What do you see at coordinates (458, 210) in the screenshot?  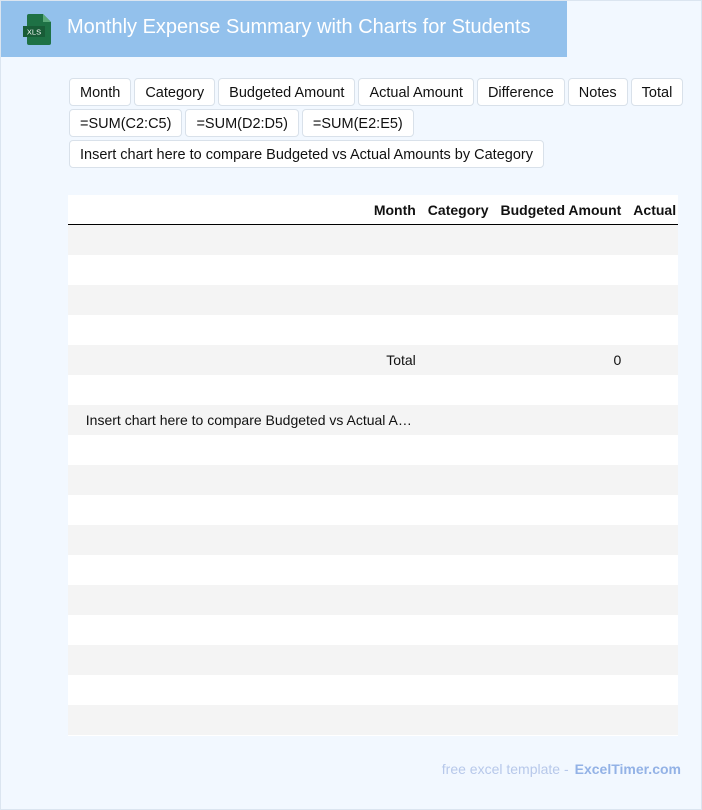 I see `column-header: Category` at bounding box center [458, 210].